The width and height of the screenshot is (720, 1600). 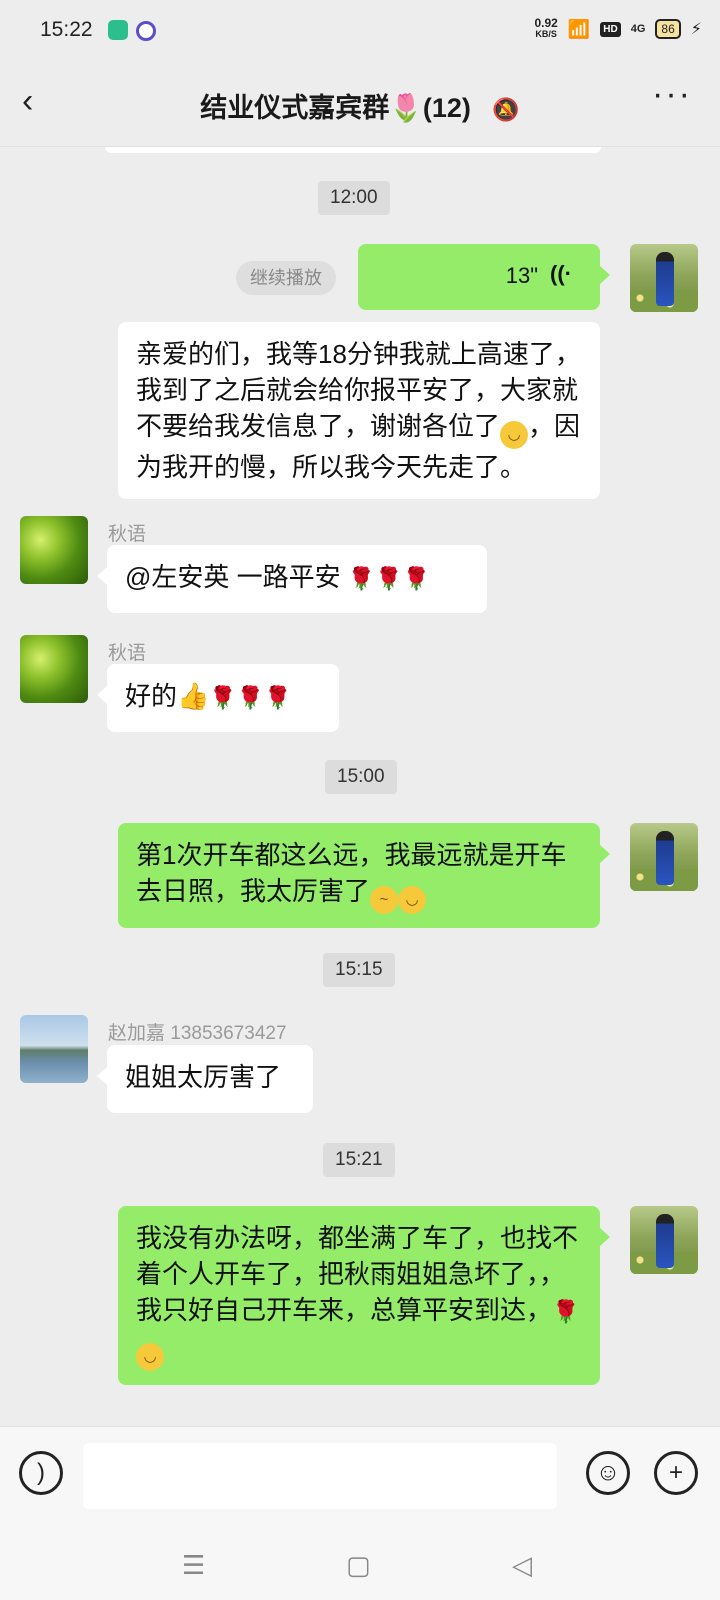 I want to click on signal-icon: 4G, so click(x=638, y=29).